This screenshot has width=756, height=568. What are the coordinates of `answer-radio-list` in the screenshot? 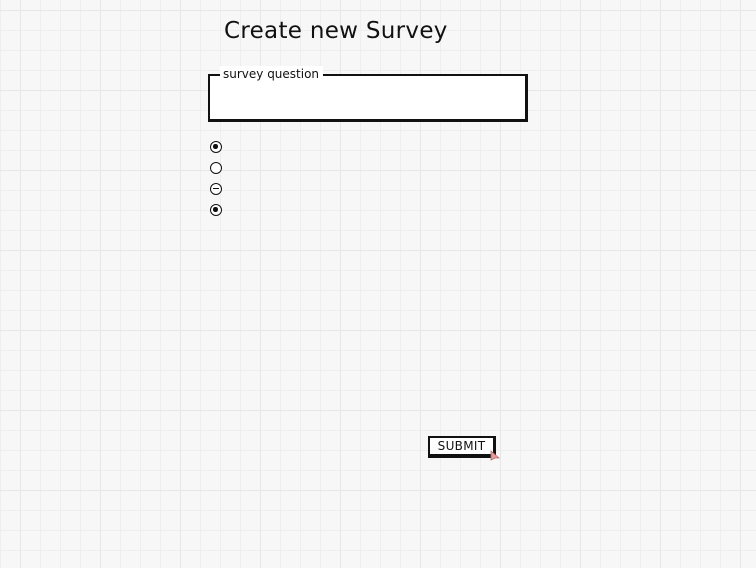 It's located at (216, 183).